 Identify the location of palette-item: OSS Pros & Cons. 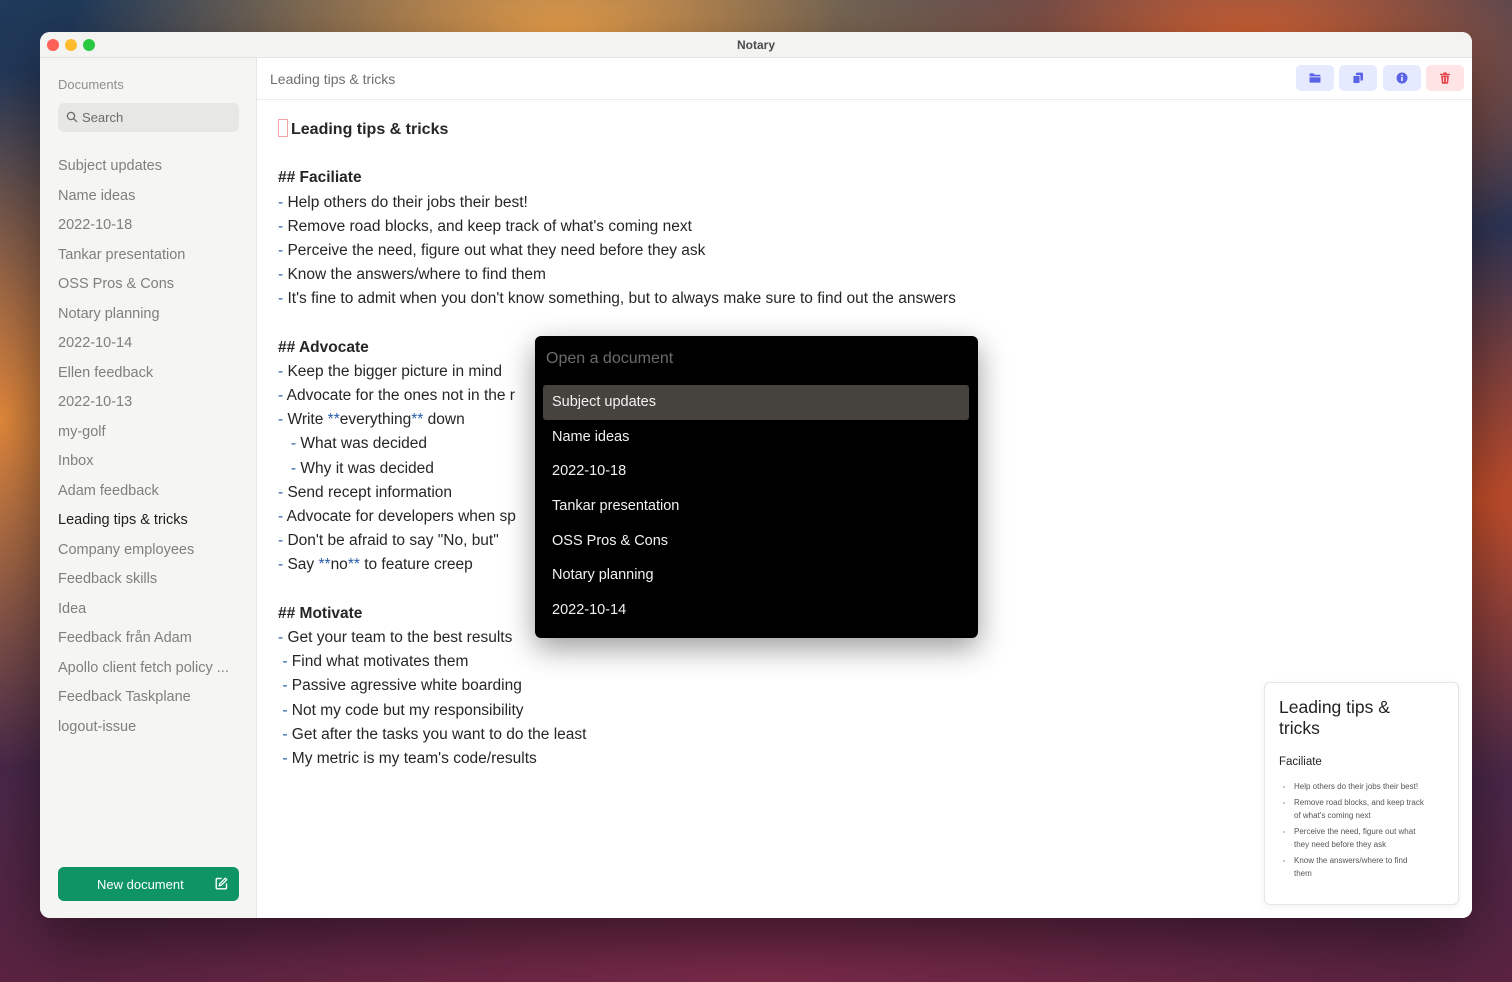
(756, 541).